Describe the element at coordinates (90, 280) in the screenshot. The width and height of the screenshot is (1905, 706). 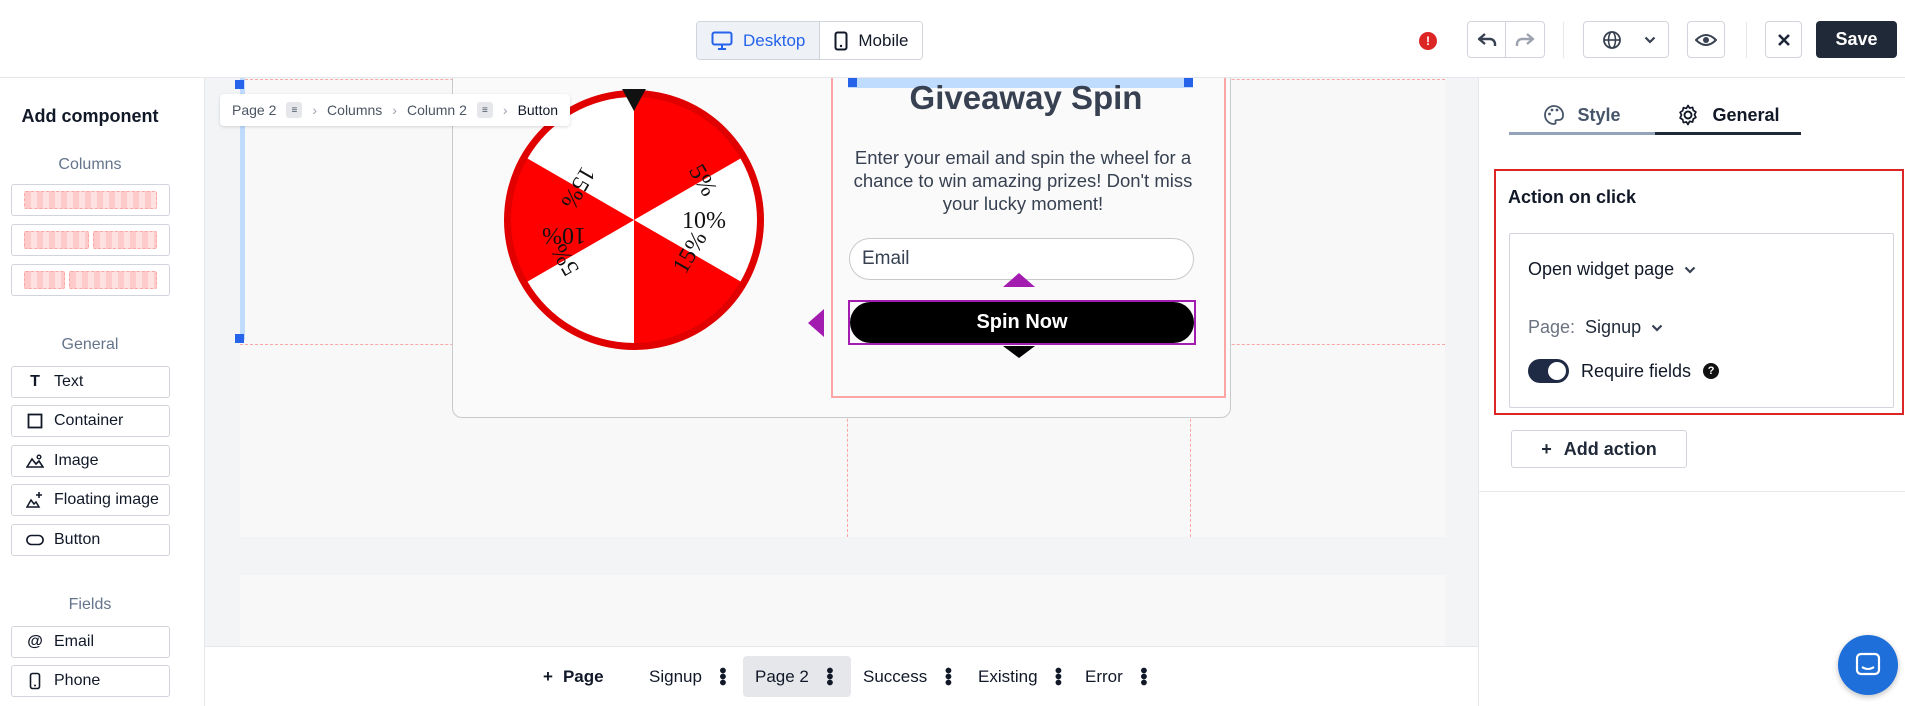
I see `one-third-two-thirds-column-tile` at that location.